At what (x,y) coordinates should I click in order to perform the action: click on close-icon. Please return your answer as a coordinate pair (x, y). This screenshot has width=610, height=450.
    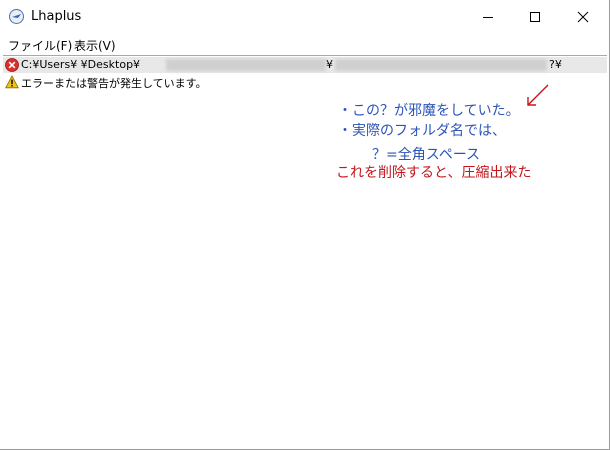
    Looking at the image, I should click on (583, 17).